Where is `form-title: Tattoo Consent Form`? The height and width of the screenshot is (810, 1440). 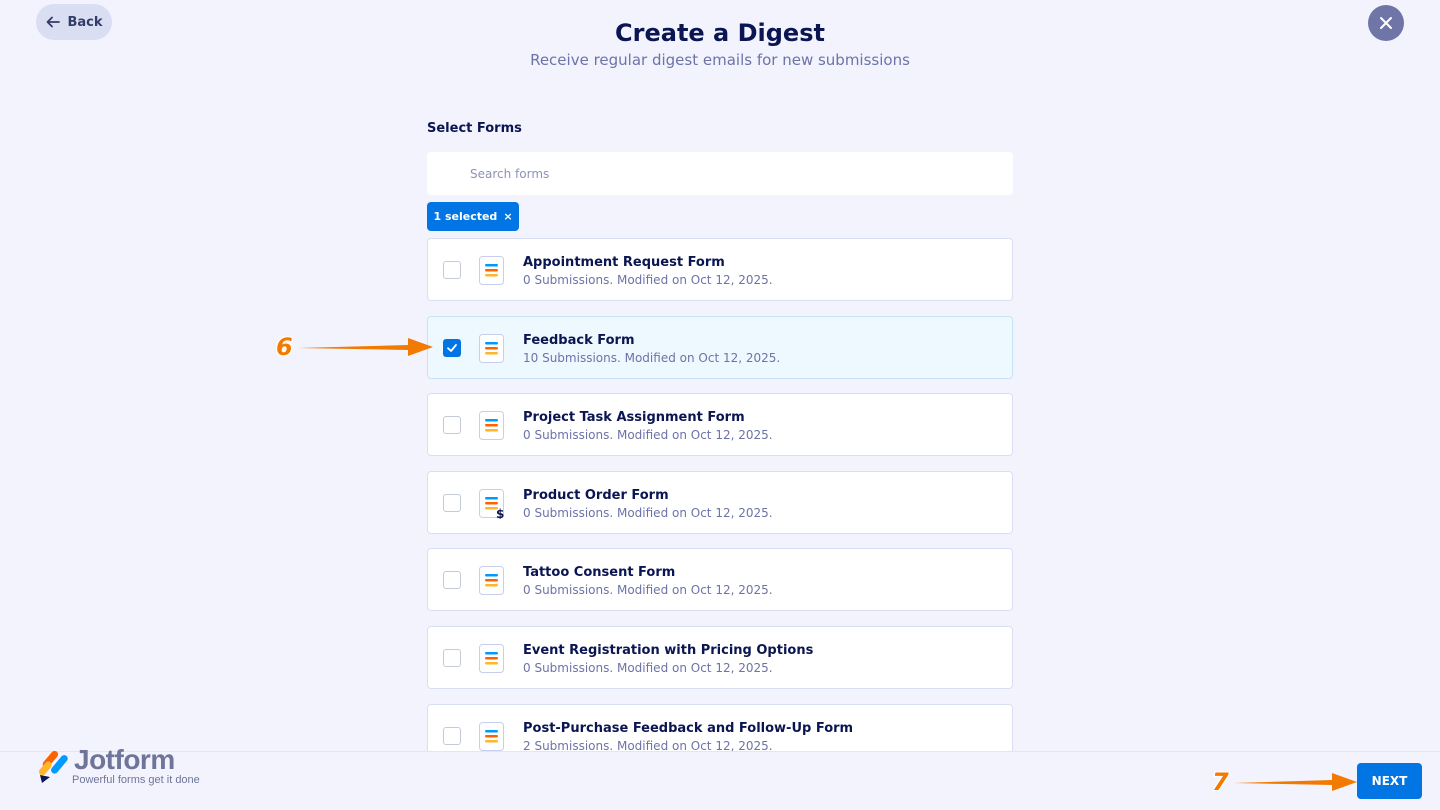 form-title: Tattoo Consent Form is located at coordinates (599, 572).